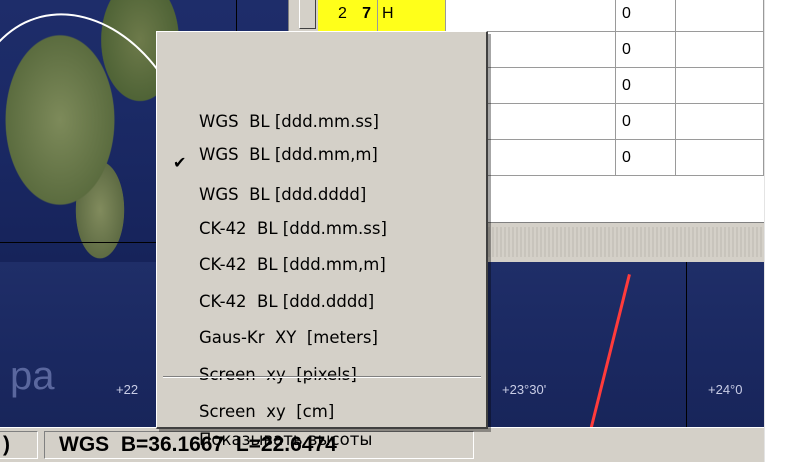 This screenshot has height=462, width=788. What do you see at coordinates (322, 302) in the screenshot?
I see `menu-item-gauss-kruger-xy: Gaus-Kr XY [meters]` at bounding box center [322, 302].